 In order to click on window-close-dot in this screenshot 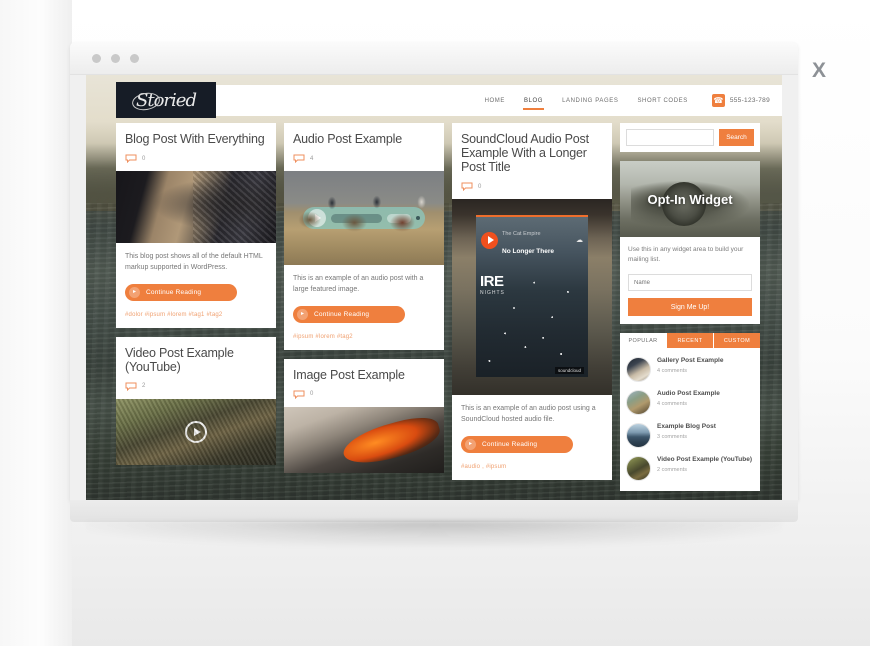, I will do `click(96, 58)`.